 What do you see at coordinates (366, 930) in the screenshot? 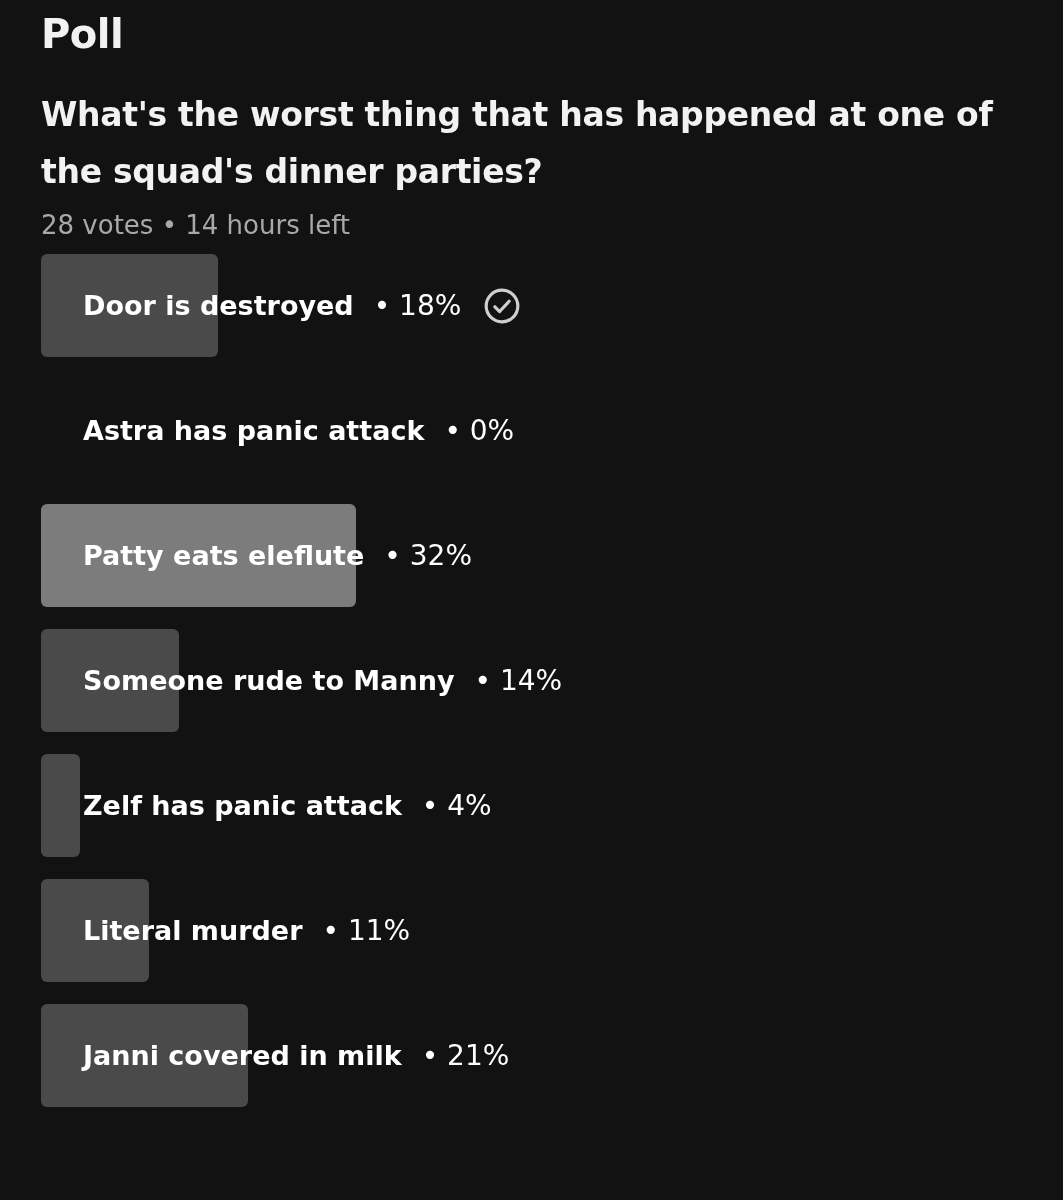
I see `option-percent: • 11%` at bounding box center [366, 930].